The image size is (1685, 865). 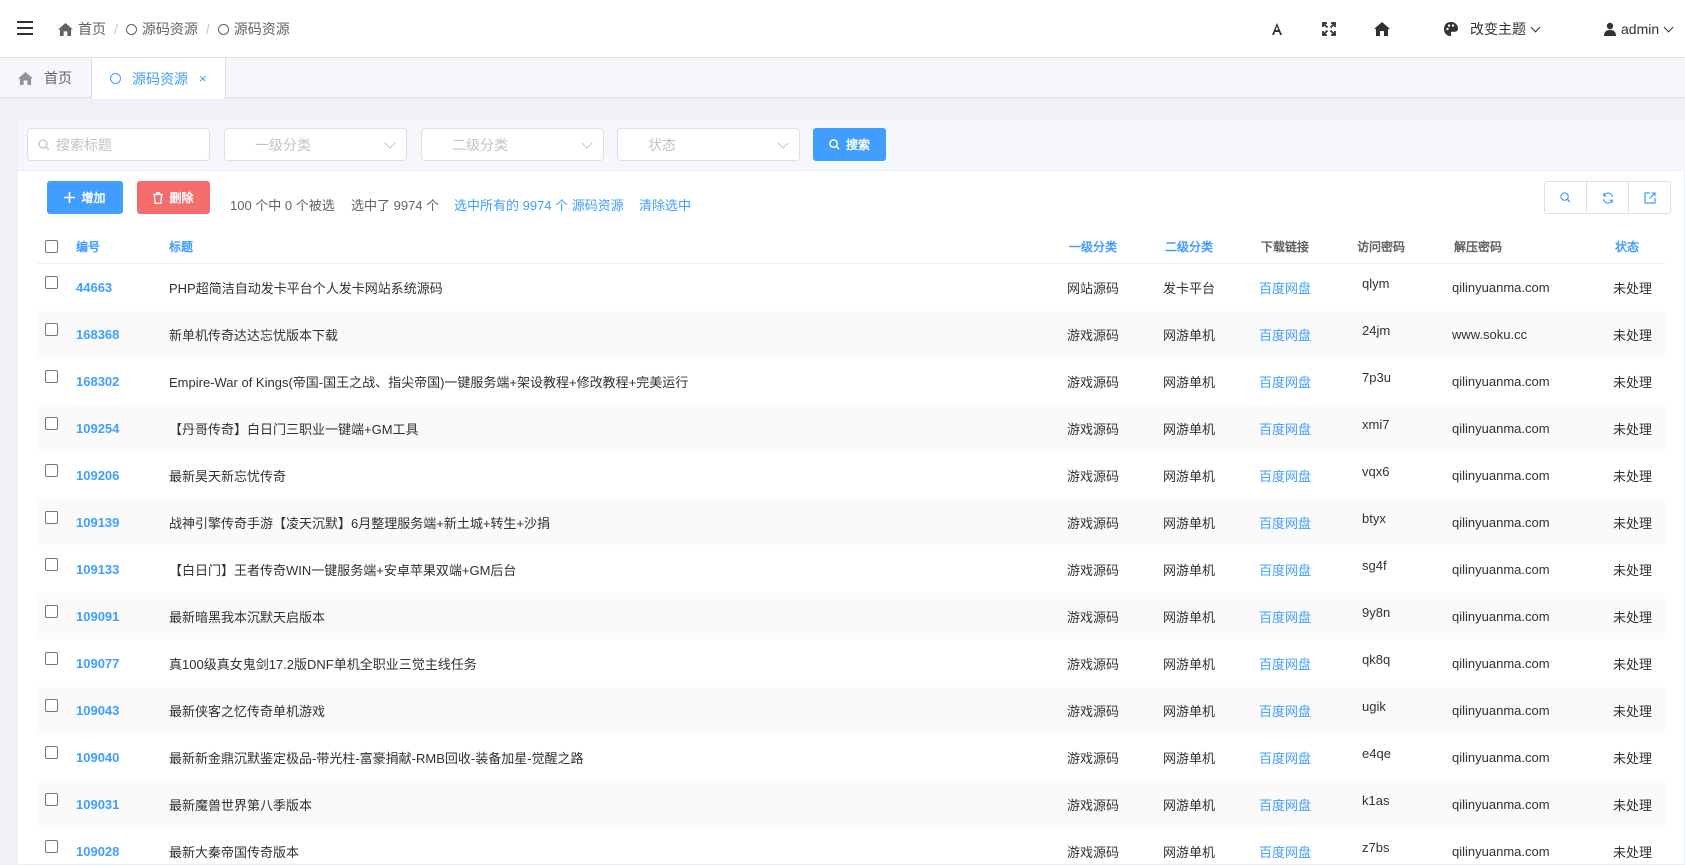 What do you see at coordinates (1189, 288) in the screenshot?
I see `row-category2: 发卡平台` at bounding box center [1189, 288].